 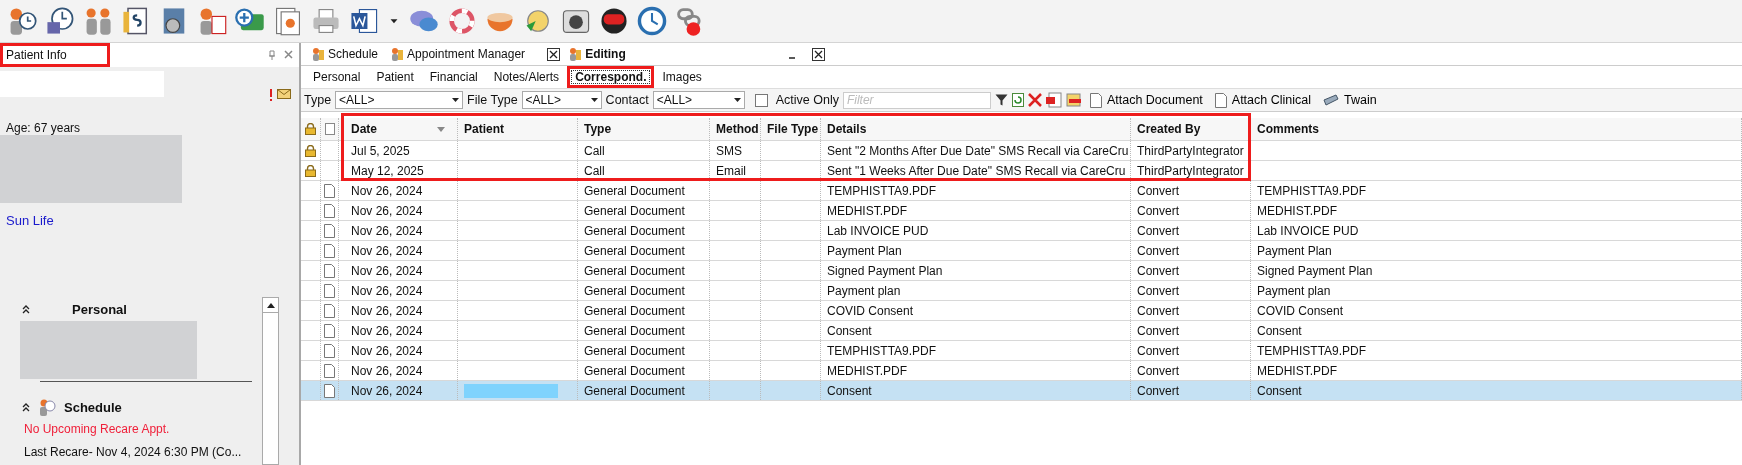 I want to click on insurer-link: Sun Life, so click(x=27, y=220).